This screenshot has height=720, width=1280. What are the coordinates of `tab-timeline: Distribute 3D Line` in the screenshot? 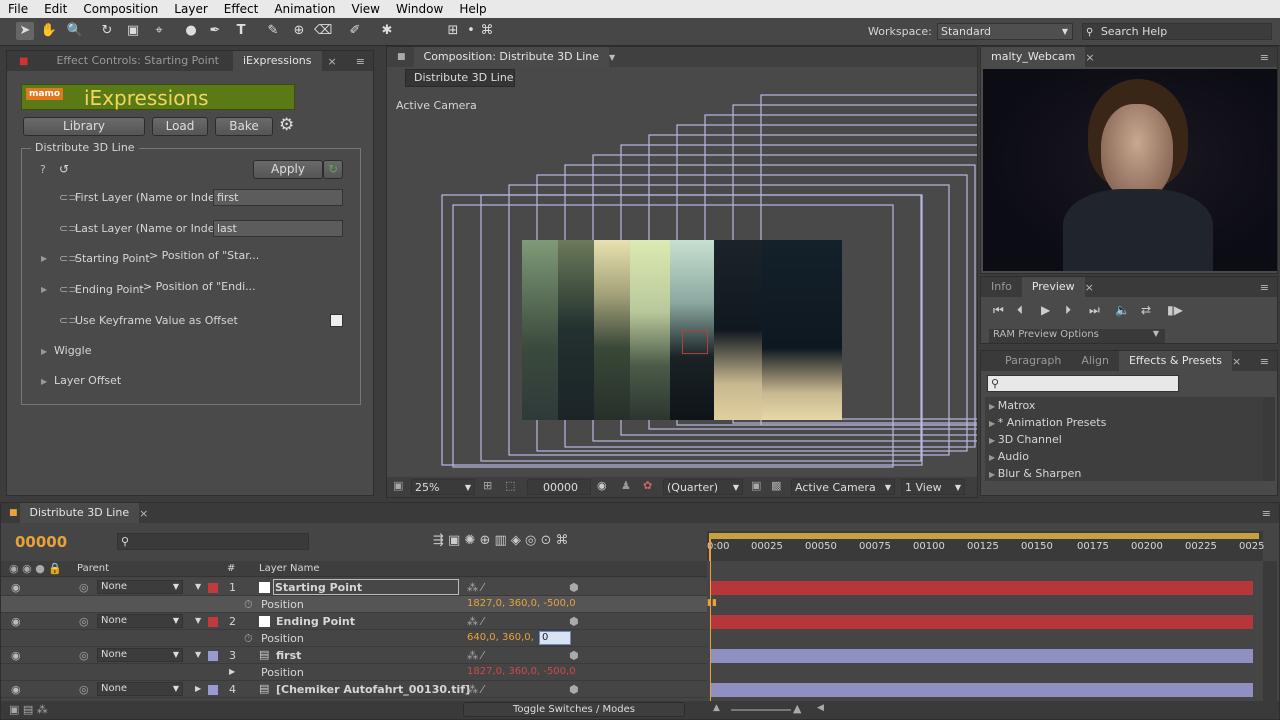 It's located at (79, 513).